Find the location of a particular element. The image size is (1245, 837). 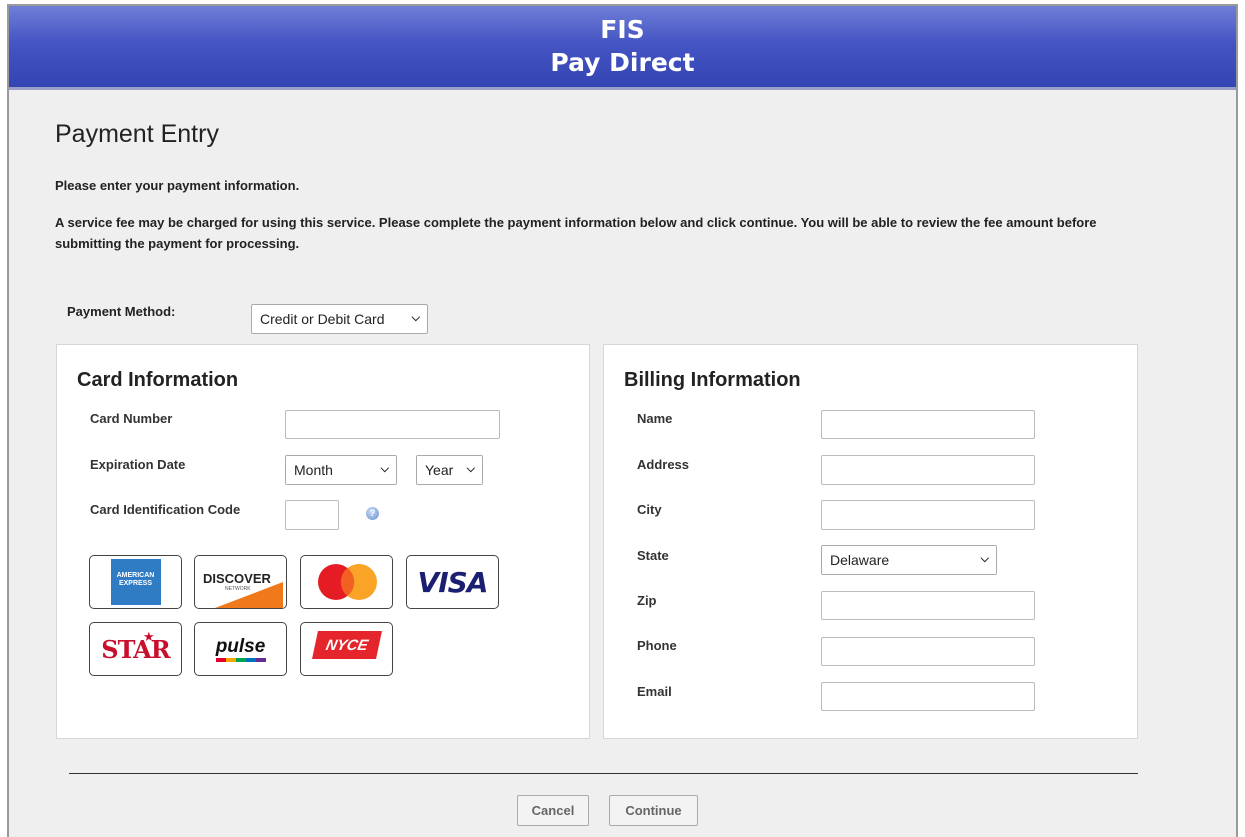

star-icon: ★ is located at coordinates (149, 636).